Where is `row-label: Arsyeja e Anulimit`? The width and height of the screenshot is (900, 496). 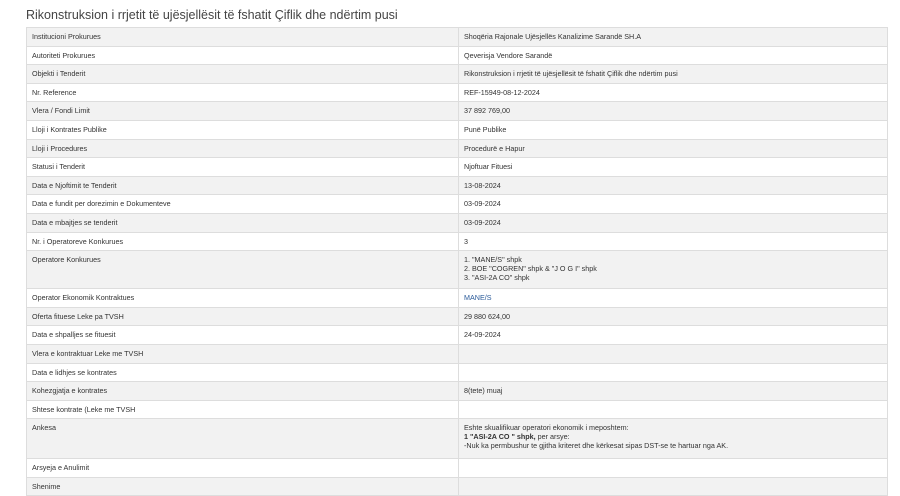 row-label: Arsyeja e Anulimit is located at coordinates (242, 468).